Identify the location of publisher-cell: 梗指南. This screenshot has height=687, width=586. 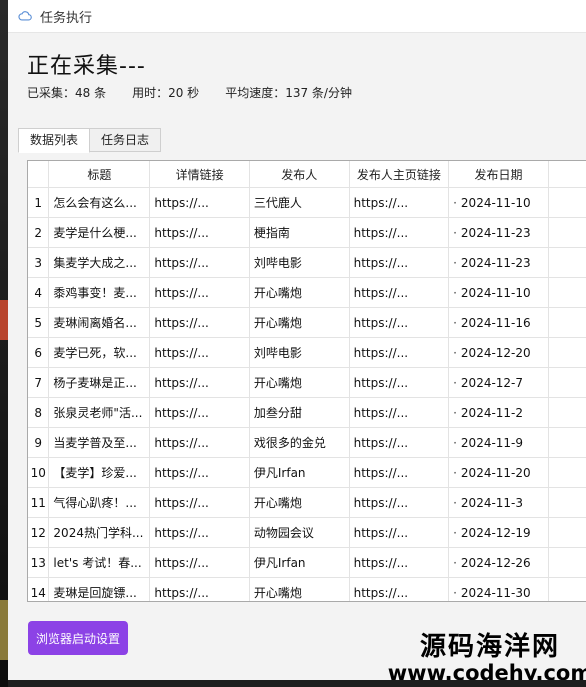
(299, 232).